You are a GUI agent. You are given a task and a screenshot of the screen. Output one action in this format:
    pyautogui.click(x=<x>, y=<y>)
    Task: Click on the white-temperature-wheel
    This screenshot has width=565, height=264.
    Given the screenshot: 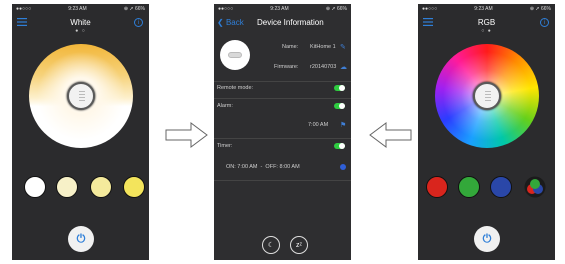 What is the action you would take?
    pyautogui.click(x=81, y=96)
    